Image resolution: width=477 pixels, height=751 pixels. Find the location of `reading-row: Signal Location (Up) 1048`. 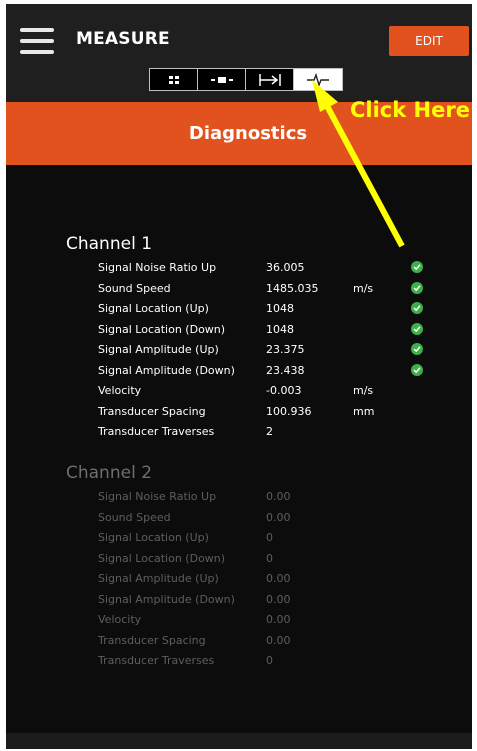

reading-row: Signal Location (Up) 1048 is located at coordinates (239, 309).